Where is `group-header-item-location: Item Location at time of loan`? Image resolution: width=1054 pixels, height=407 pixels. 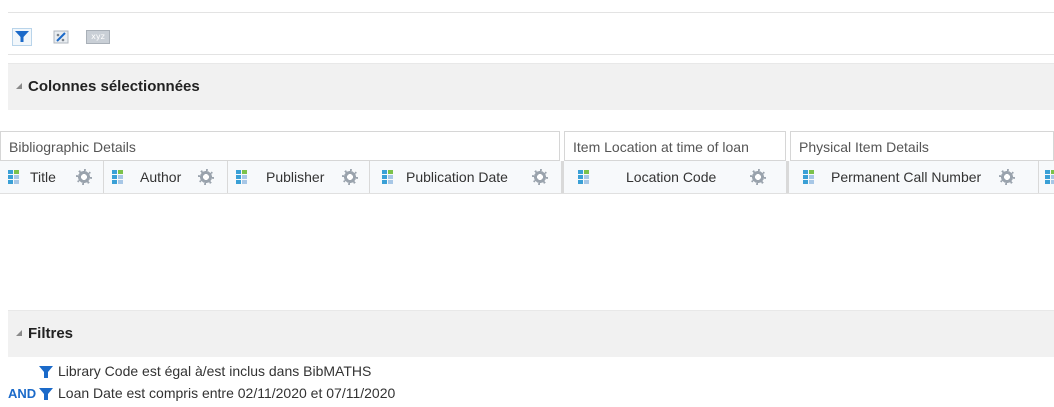
group-header-item-location: Item Location at time of loan is located at coordinates (675, 146).